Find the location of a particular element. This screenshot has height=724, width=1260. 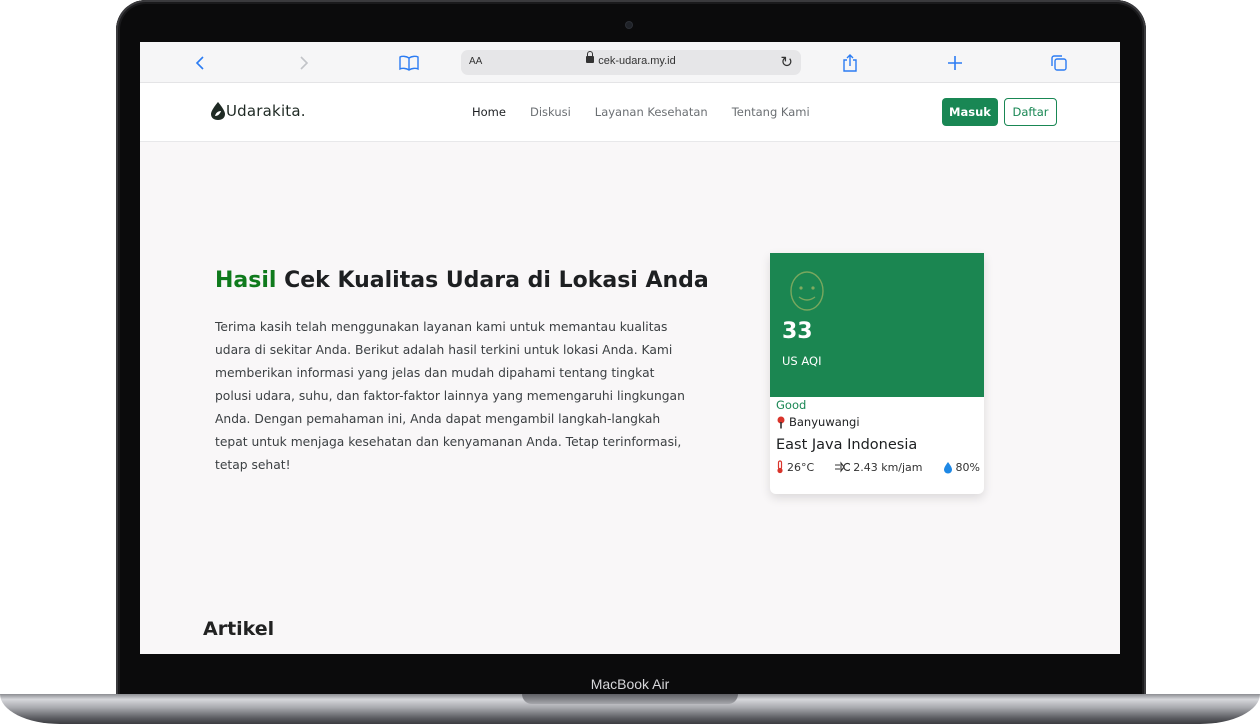

url-display: cek-udara.my.id is located at coordinates (631, 59).